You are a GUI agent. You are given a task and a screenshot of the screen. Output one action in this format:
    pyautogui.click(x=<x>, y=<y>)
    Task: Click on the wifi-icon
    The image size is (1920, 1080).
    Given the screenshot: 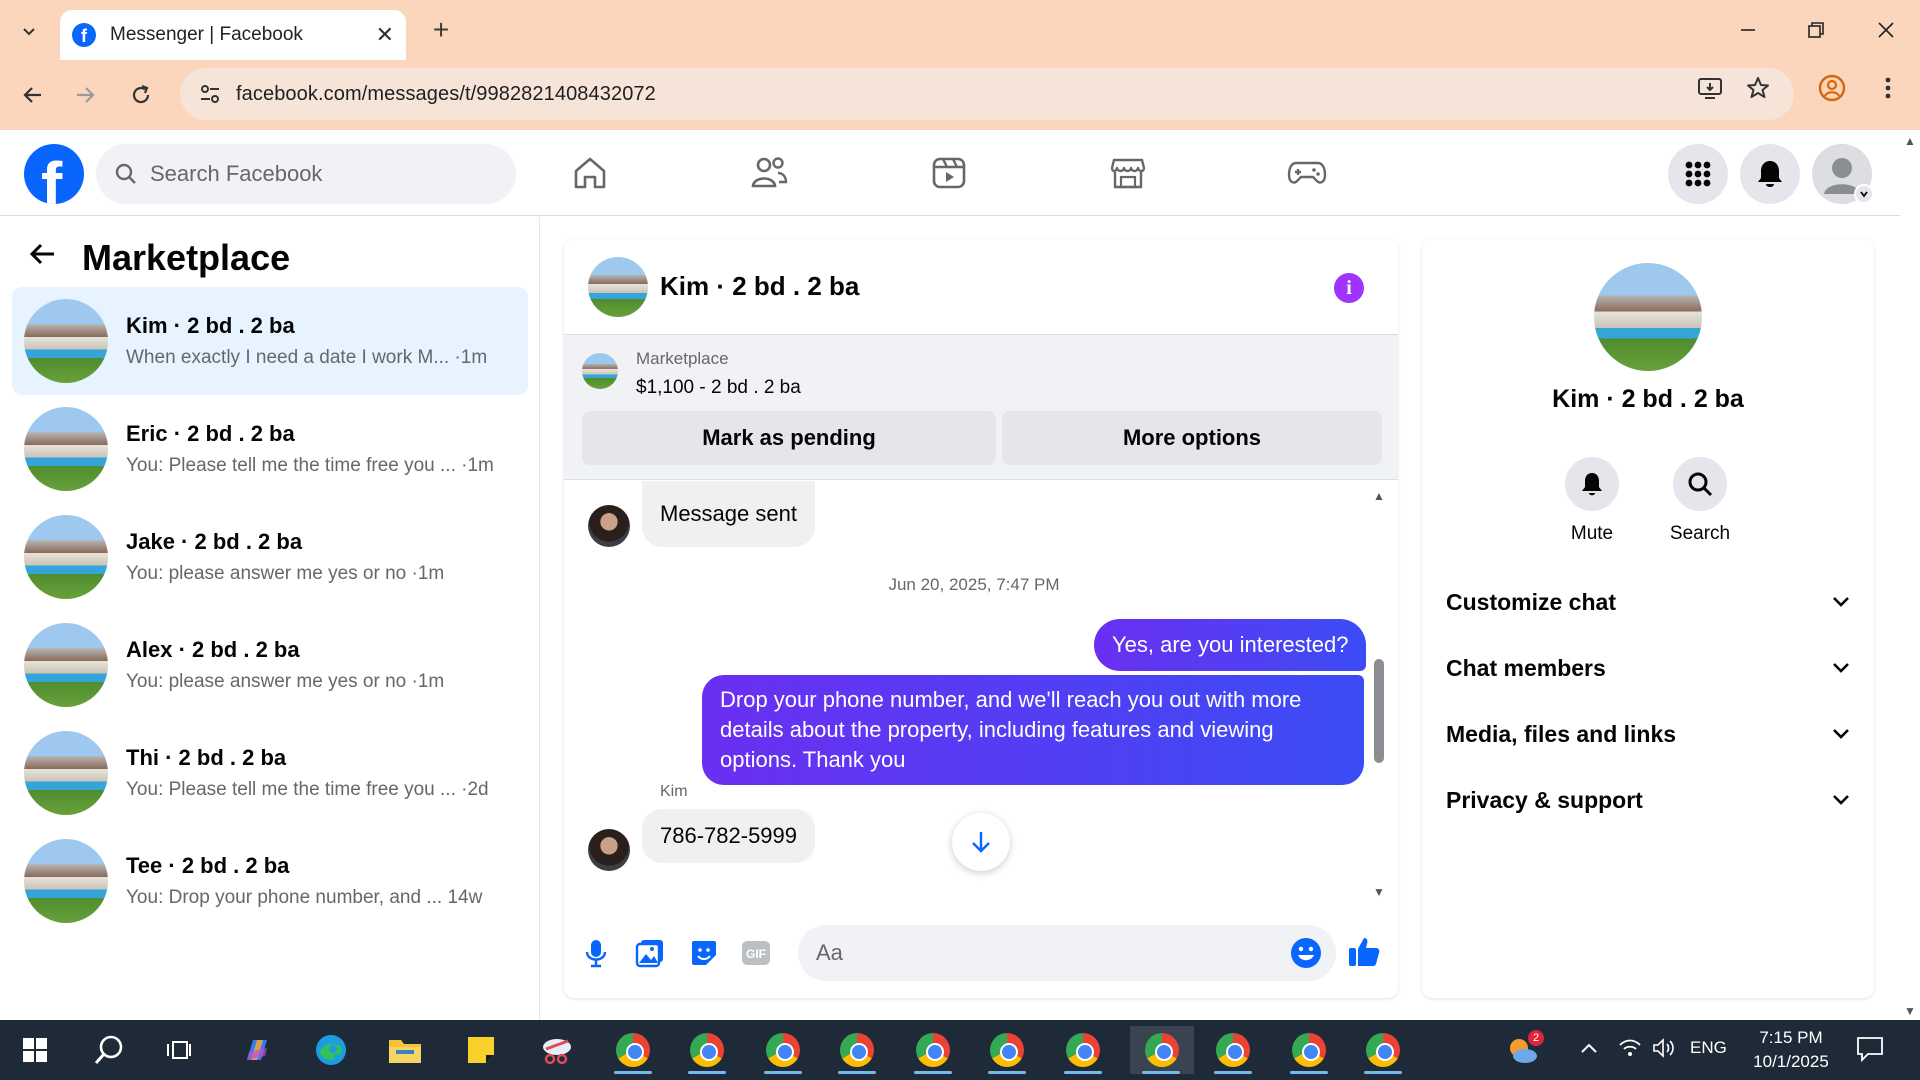 What is the action you would take?
    pyautogui.click(x=1630, y=1050)
    